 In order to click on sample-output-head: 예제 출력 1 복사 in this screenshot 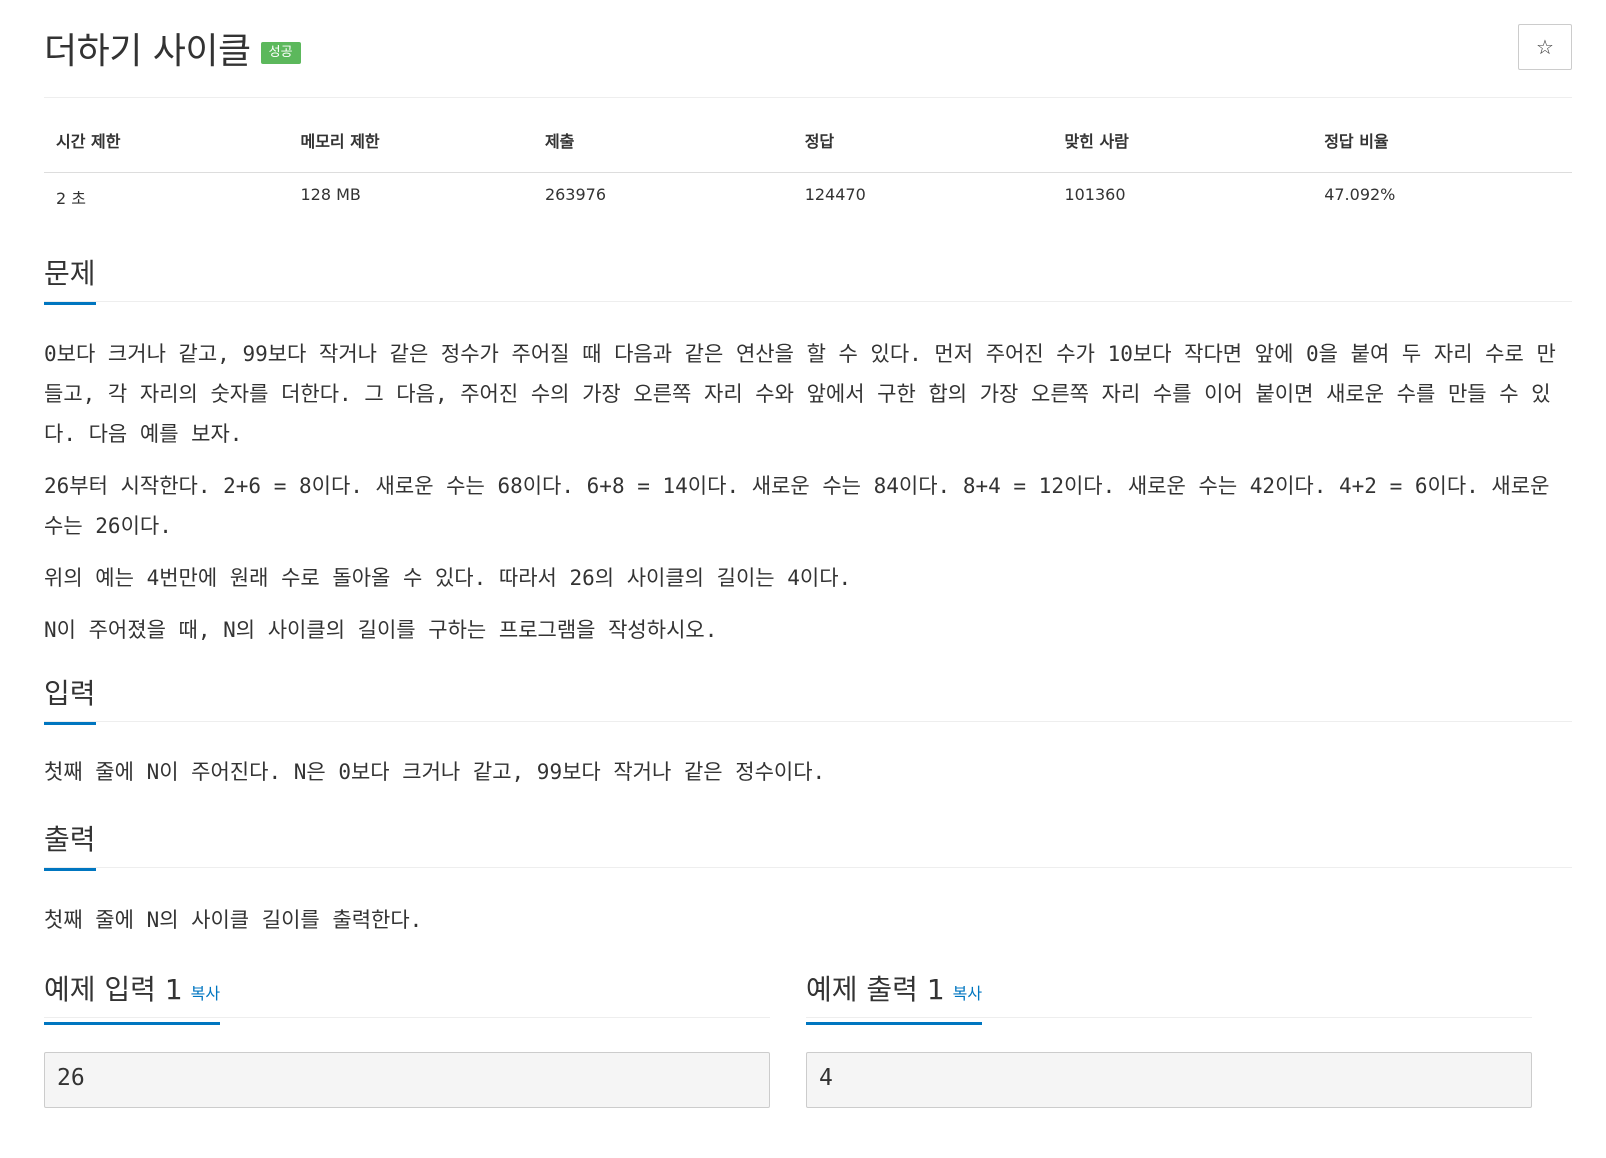, I will do `click(1169, 998)`.